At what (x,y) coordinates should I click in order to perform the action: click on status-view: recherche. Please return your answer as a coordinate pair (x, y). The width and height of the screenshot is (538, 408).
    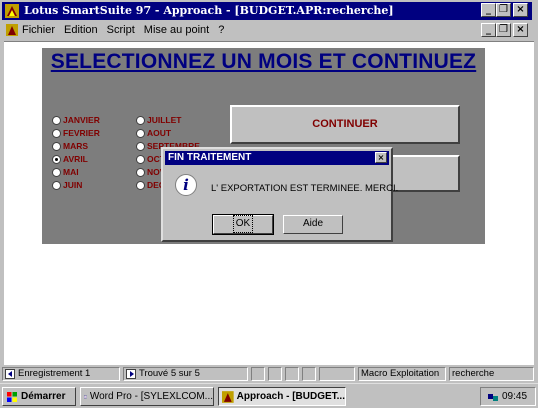
    Looking at the image, I should click on (491, 374).